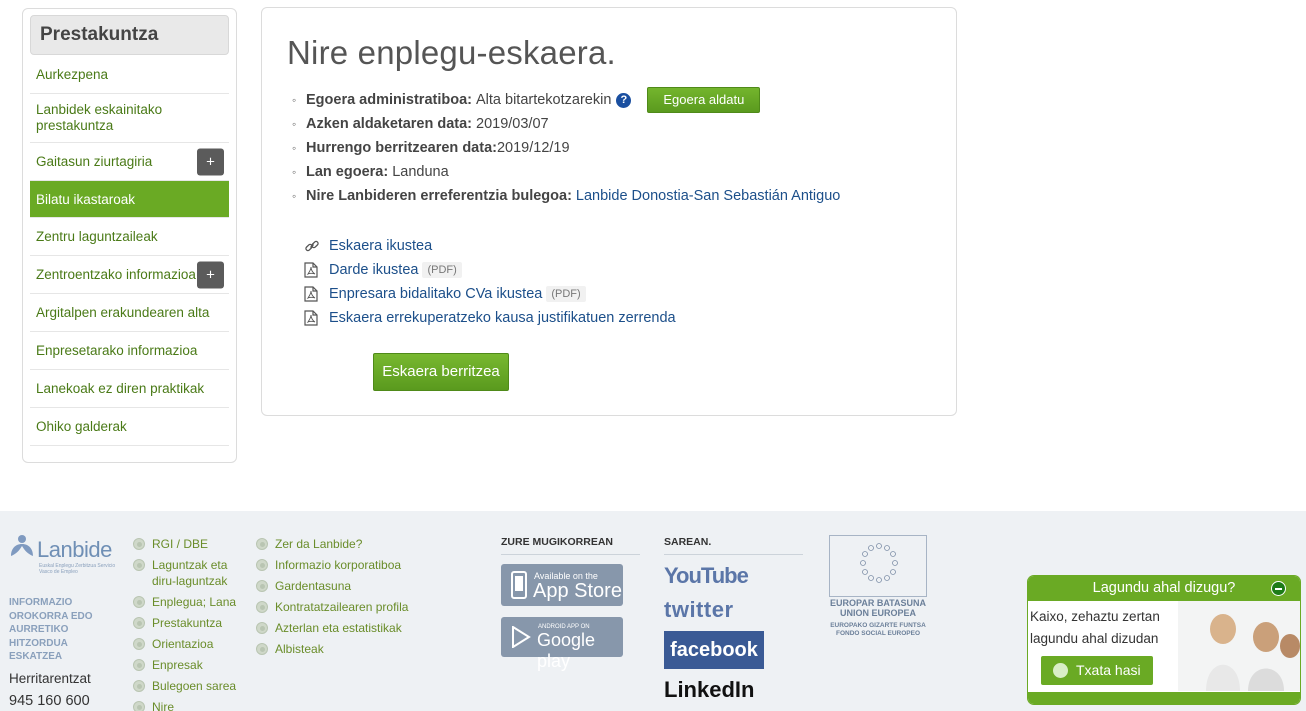  What do you see at coordinates (180, 544) in the screenshot?
I see `footer-link-label: RGI / DBE` at bounding box center [180, 544].